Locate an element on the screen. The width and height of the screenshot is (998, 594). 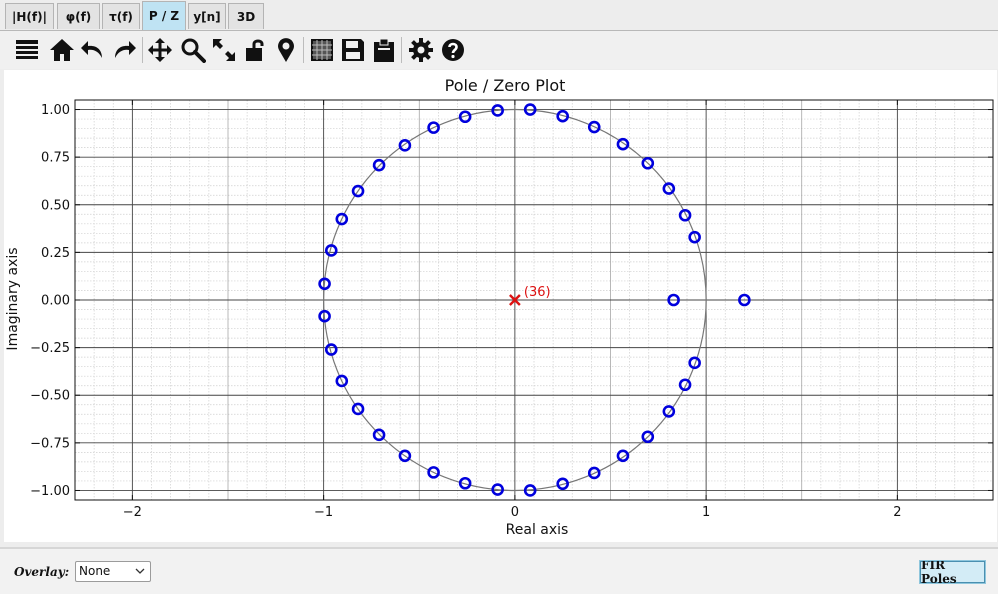
y-tick-label: 0.75 is located at coordinates (55, 158).